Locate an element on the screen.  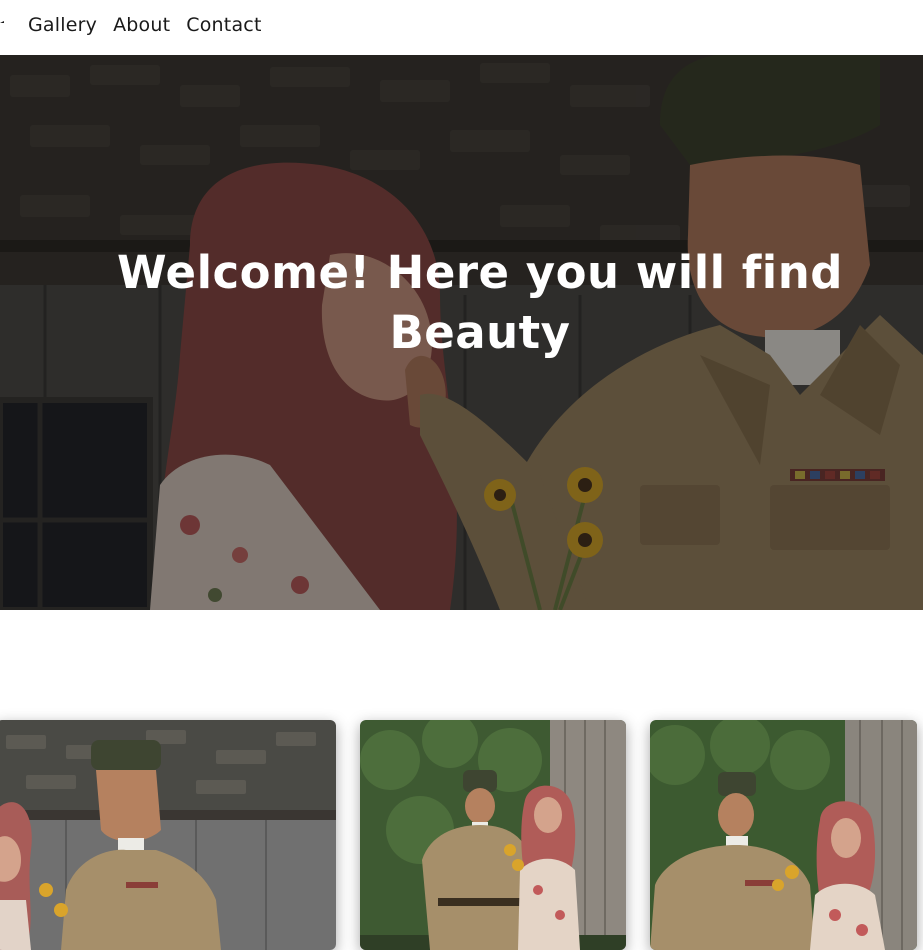
nav-links: Gallery About Contact is located at coordinates (145, 25).